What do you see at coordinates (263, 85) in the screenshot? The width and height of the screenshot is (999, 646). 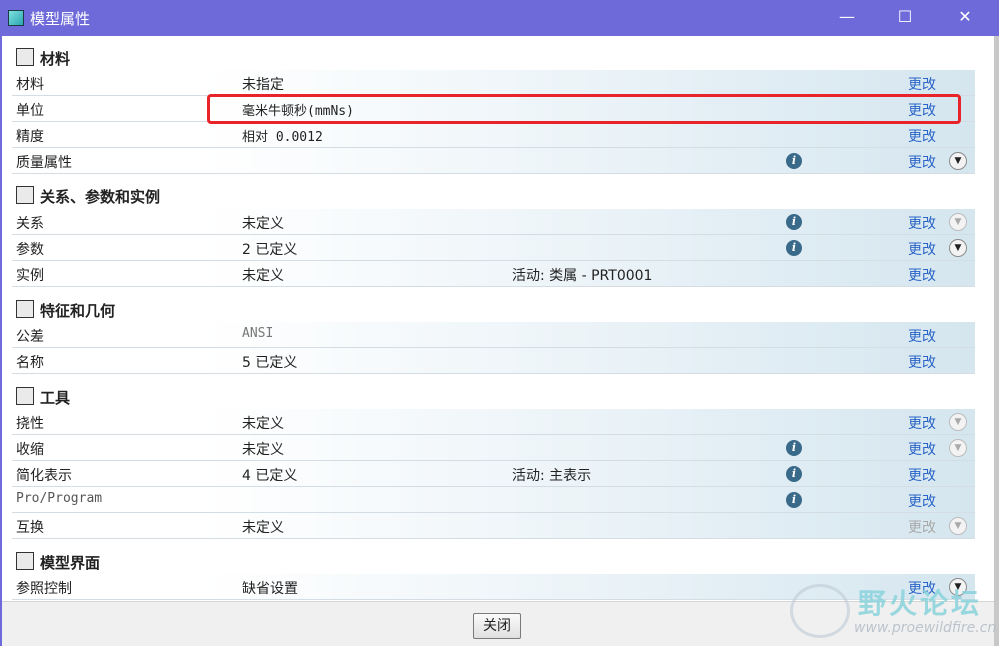 I see `row-value: 未指定` at bounding box center [263, 85].